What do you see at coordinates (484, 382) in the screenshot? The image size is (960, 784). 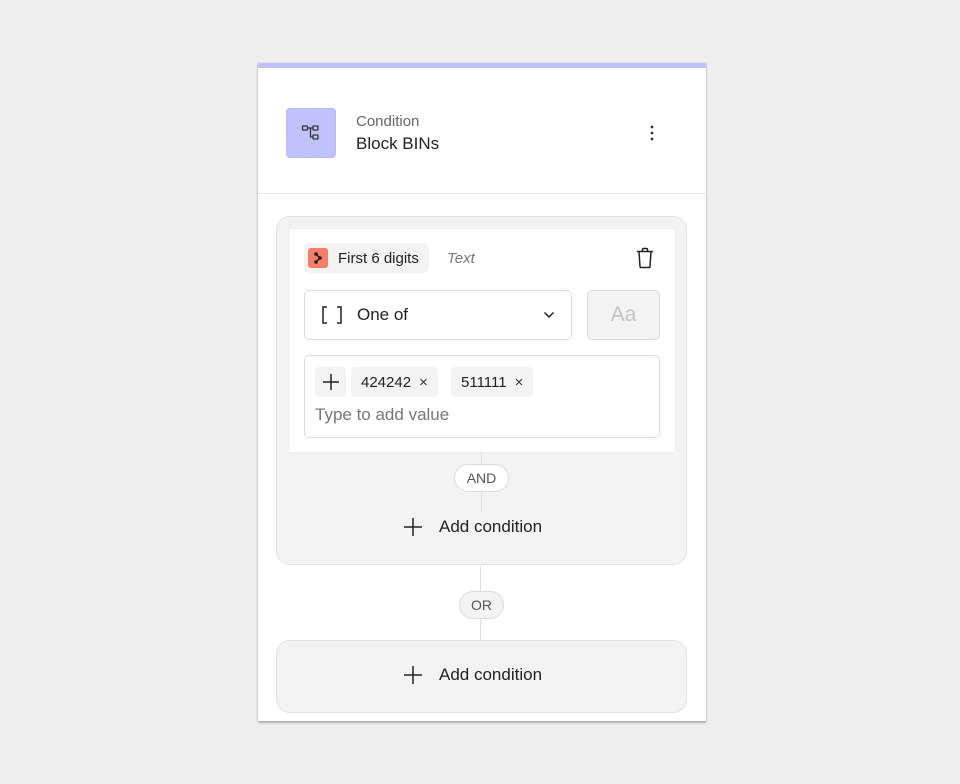 I see `value-chip-label: 511111` at bounding box center [484, 382].